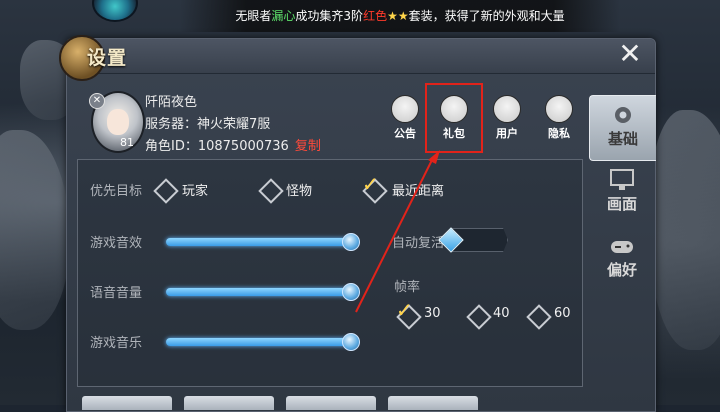 The height and width of the screenshot is (412, 720). What do you see at coordinates (375, 16) in the screenshot?
I see `banner-color-word: 红色` at bounding box center [375, 16].